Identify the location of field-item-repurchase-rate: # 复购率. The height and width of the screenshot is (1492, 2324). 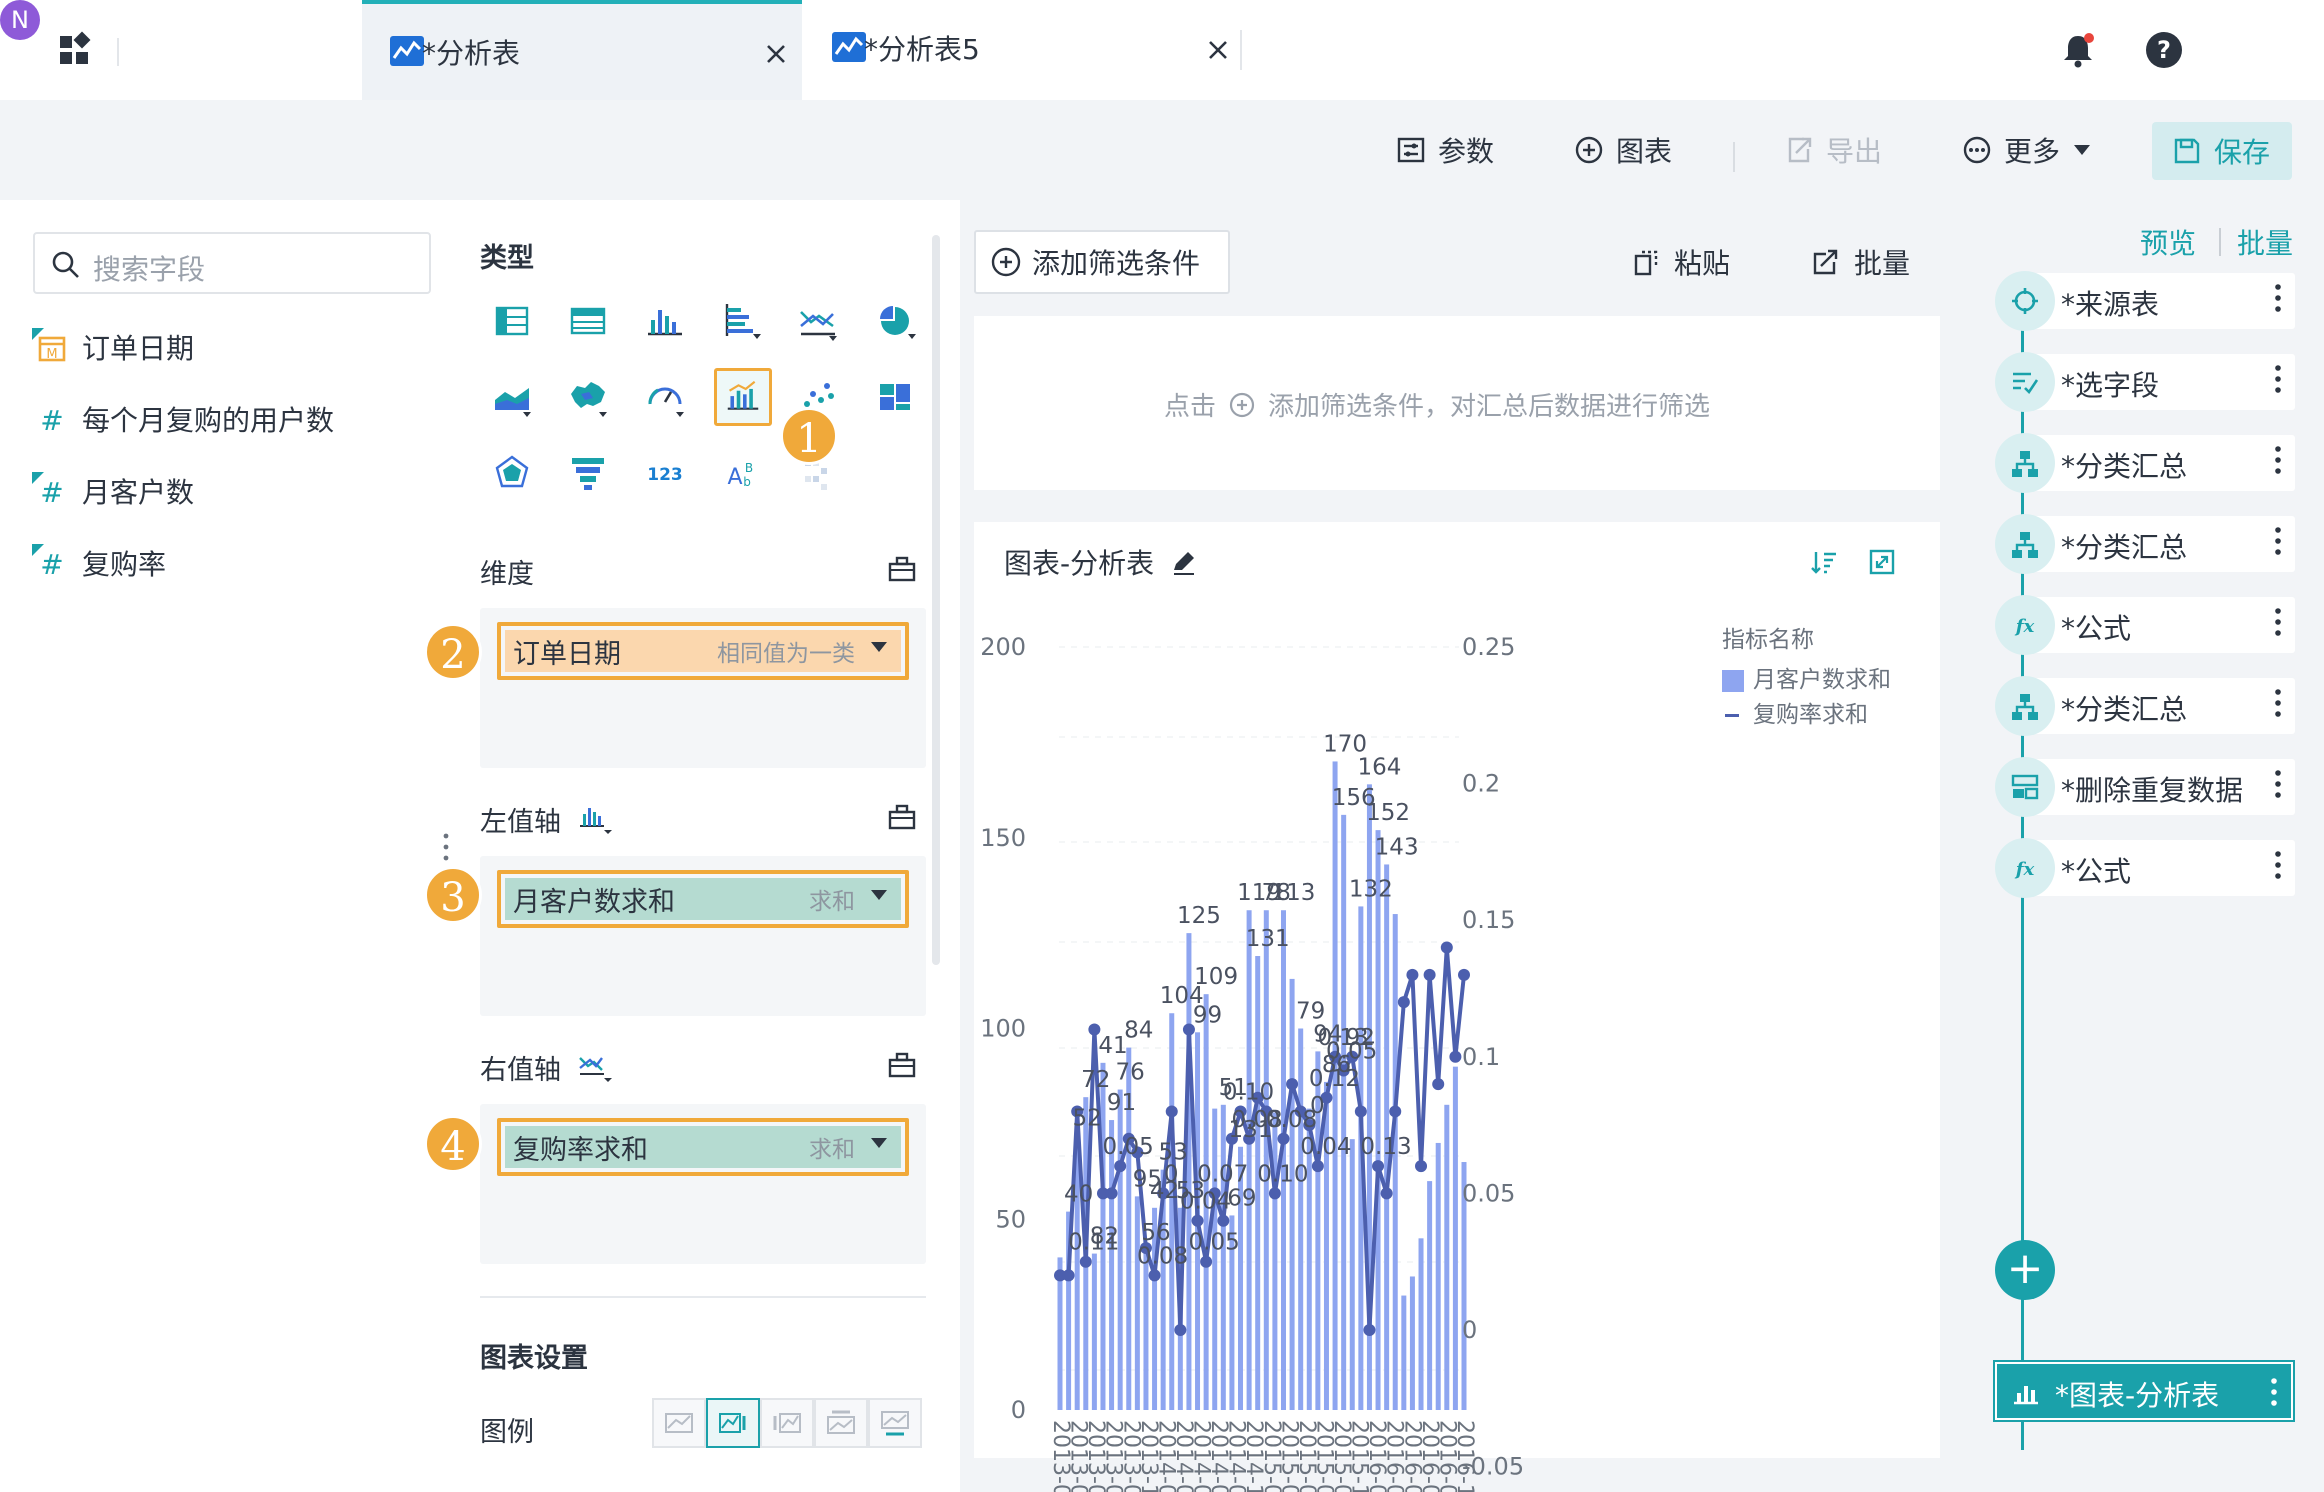
(98, 563).